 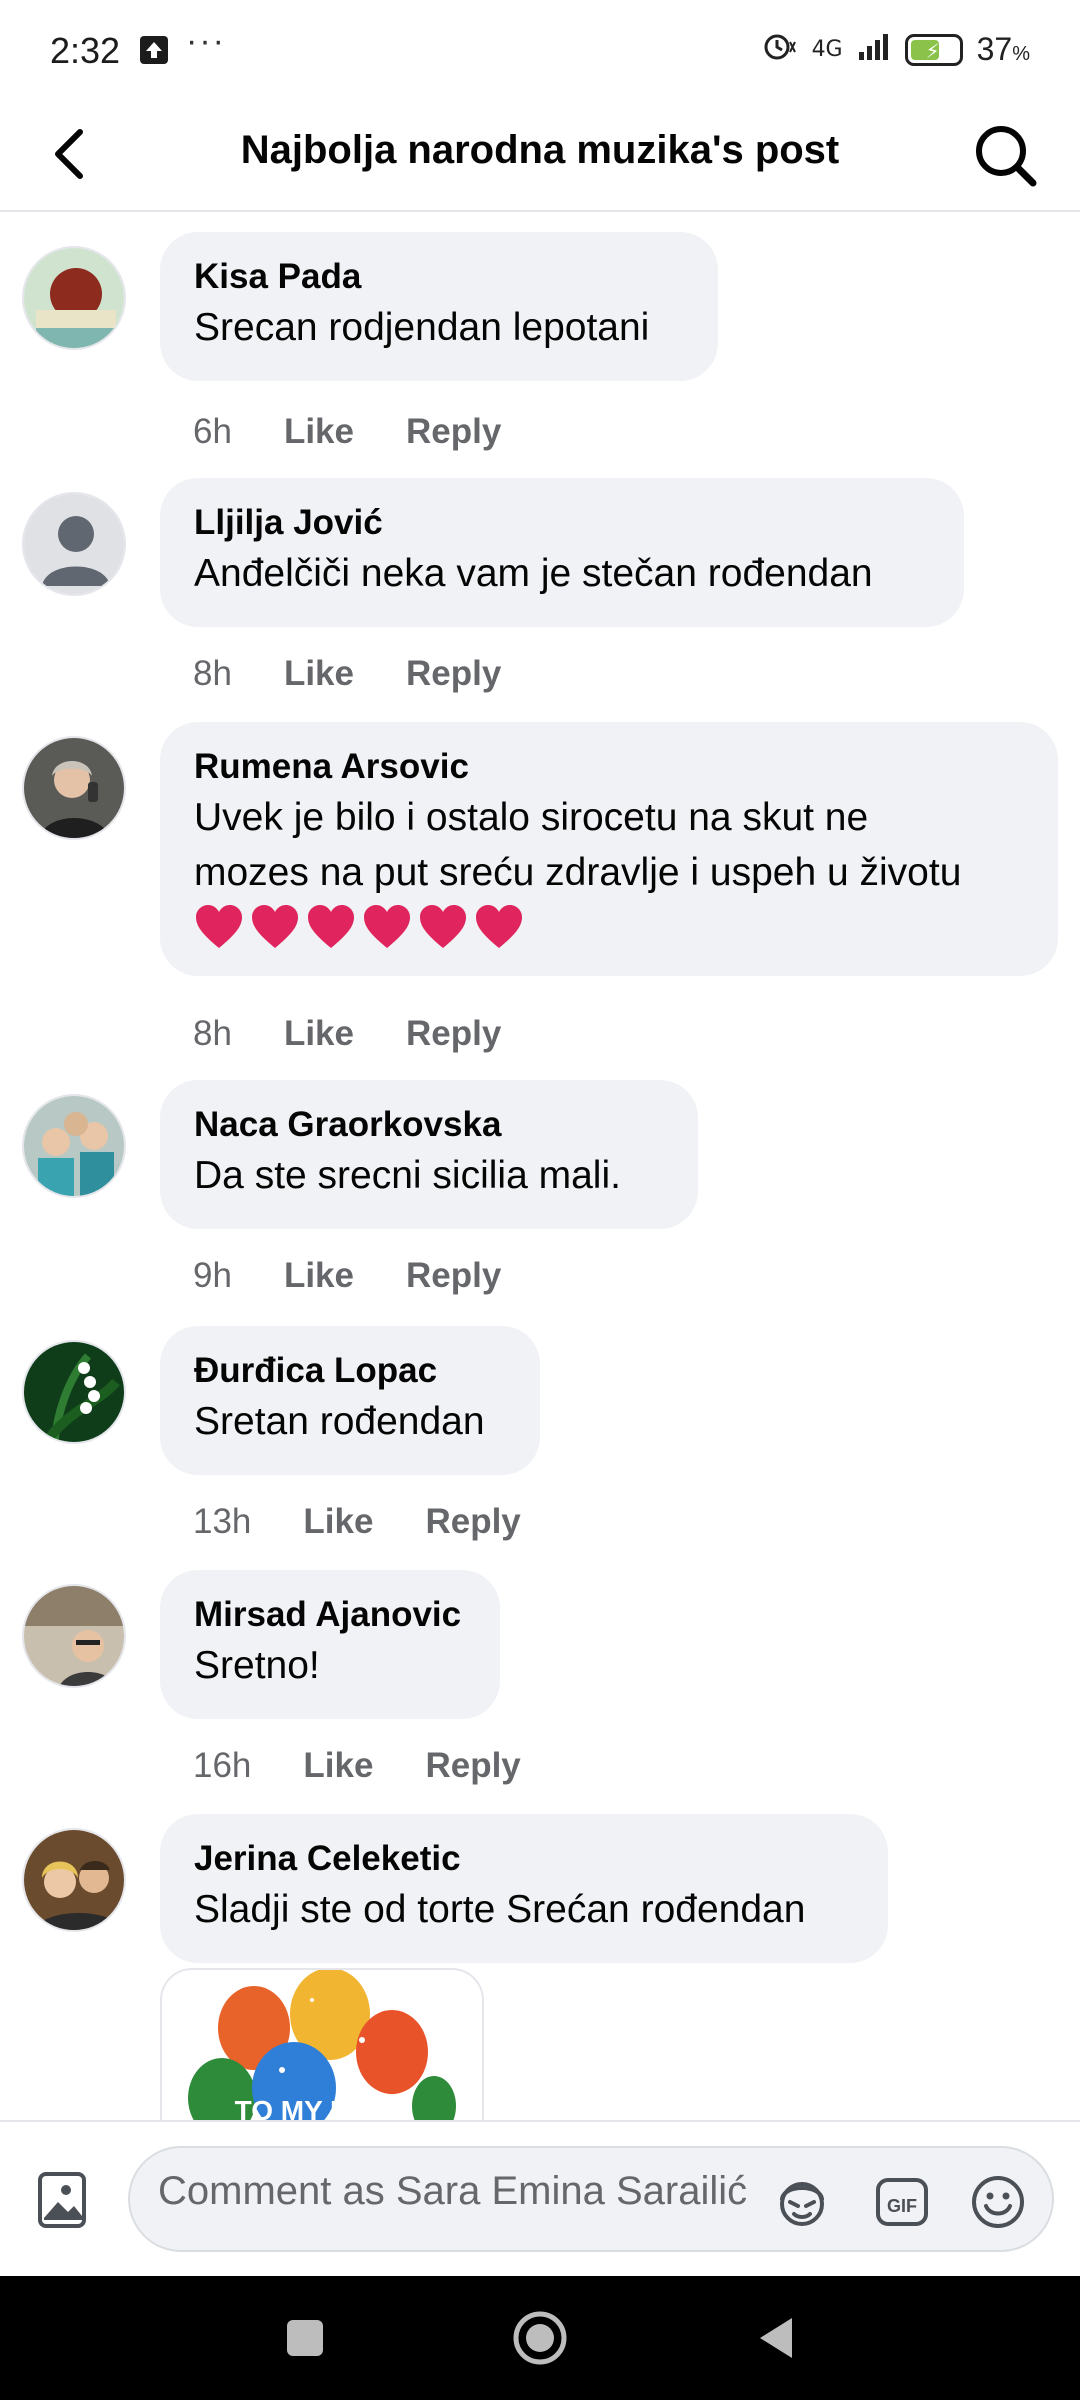 What do you see at coordinates (206, 41) in the screenshot?
I see `more-notifications-icon: ···` at bounding box center [206, 41].